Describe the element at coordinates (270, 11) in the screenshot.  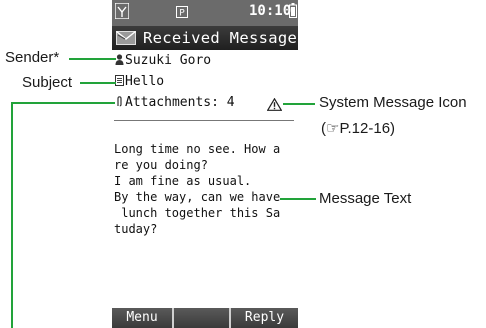
I see `status-time: 10:10` at that location.